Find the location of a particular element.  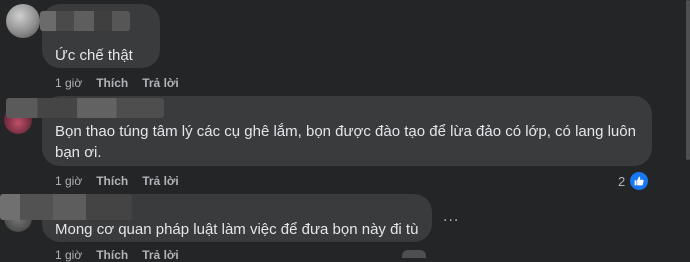

avatar is located at coordinates (23, 21).